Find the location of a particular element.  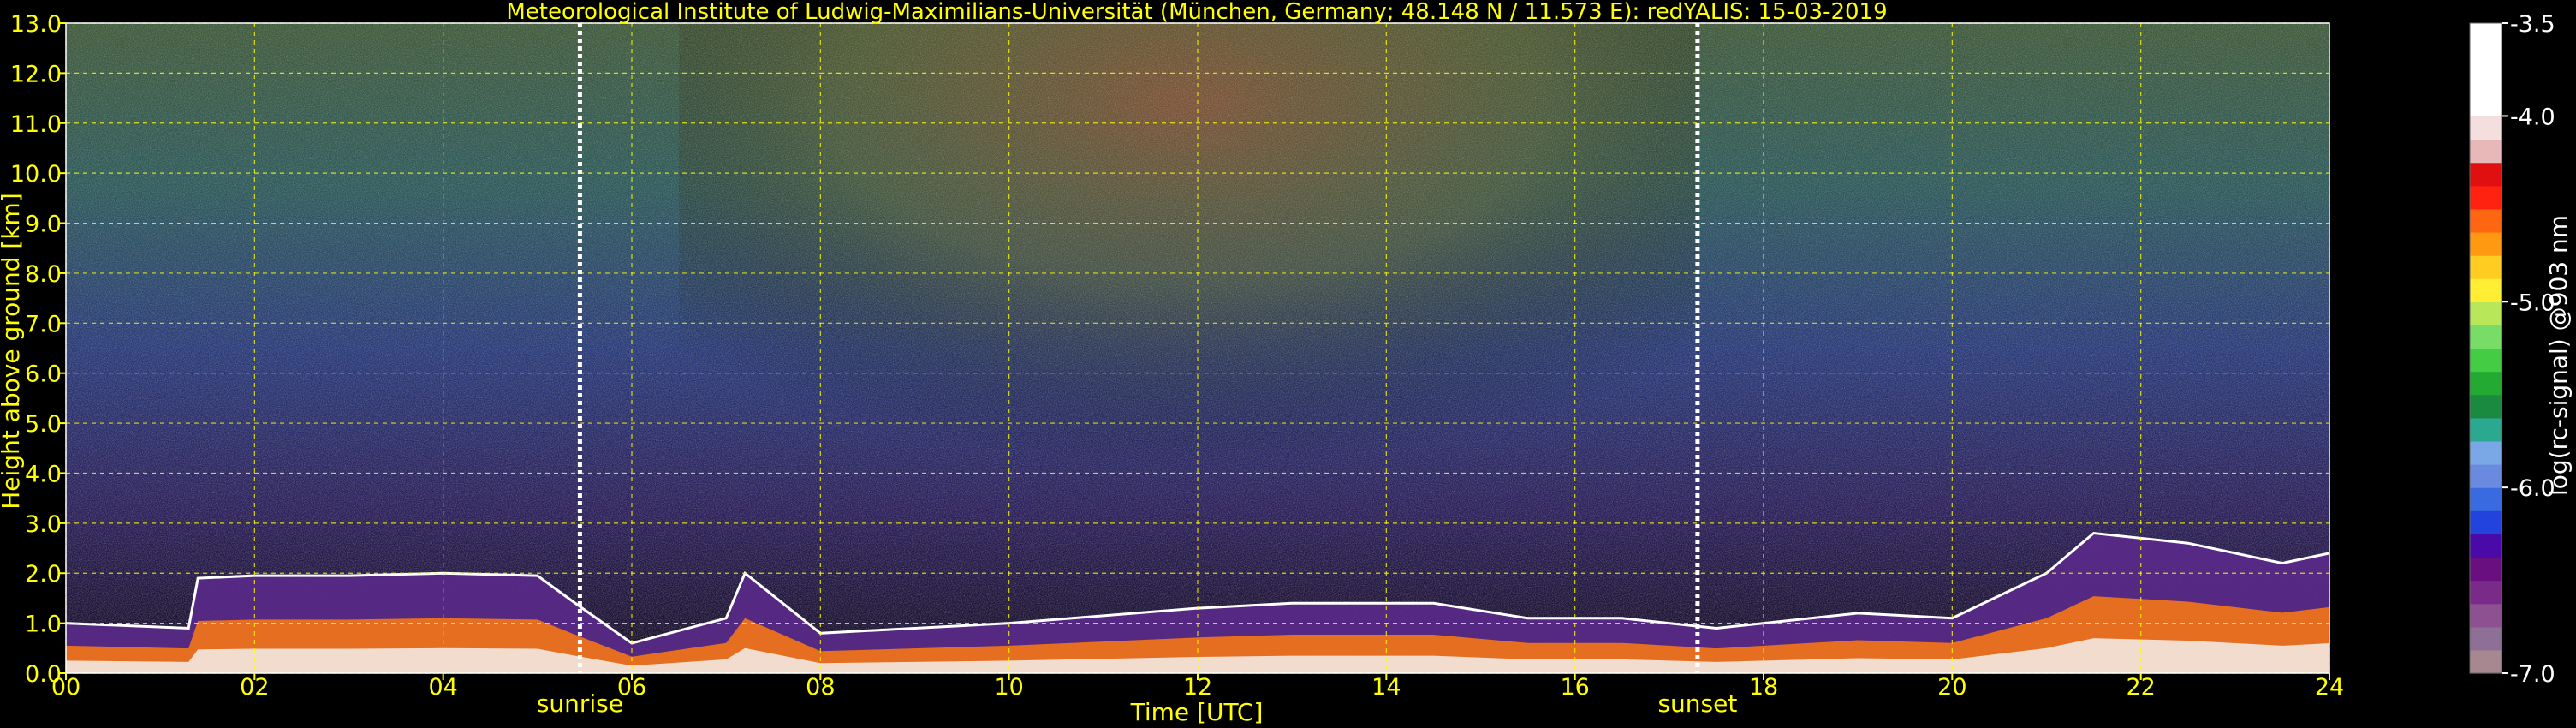

x-tick-label: 18 is located at coordinates (1764, 687).